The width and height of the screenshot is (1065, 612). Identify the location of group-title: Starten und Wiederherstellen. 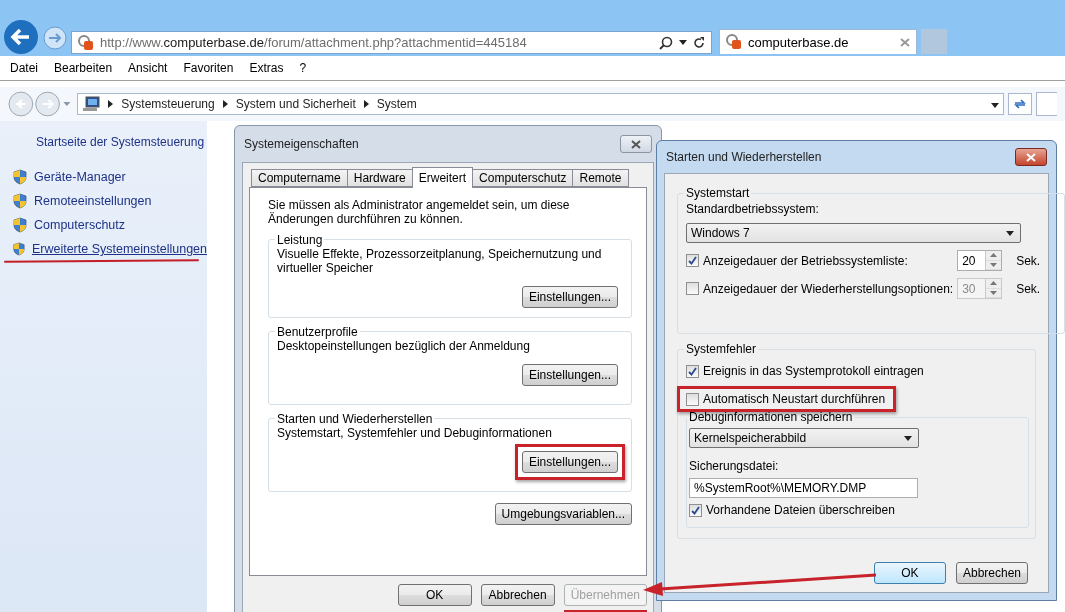
(355, 418).